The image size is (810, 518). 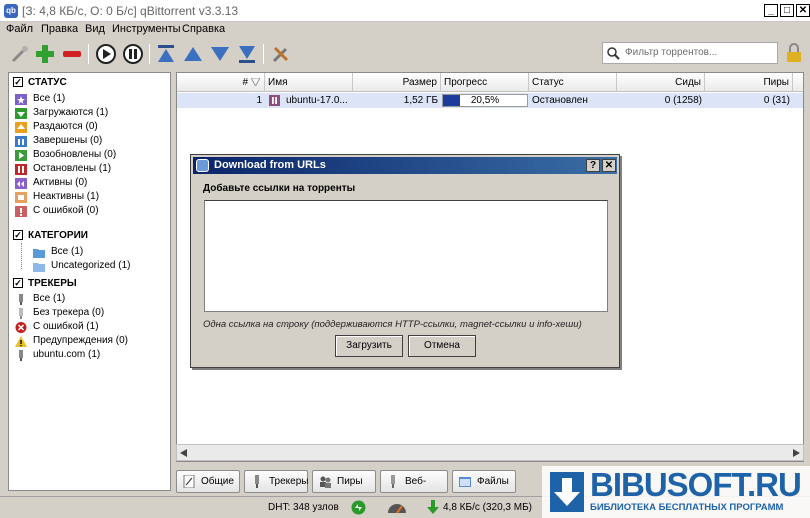 What do you see at coordinates (405, 30) in the screenshot?
I see `menu-bar: Файл Правка Вид Инструменты Справка` at bounding box center [405, 30].